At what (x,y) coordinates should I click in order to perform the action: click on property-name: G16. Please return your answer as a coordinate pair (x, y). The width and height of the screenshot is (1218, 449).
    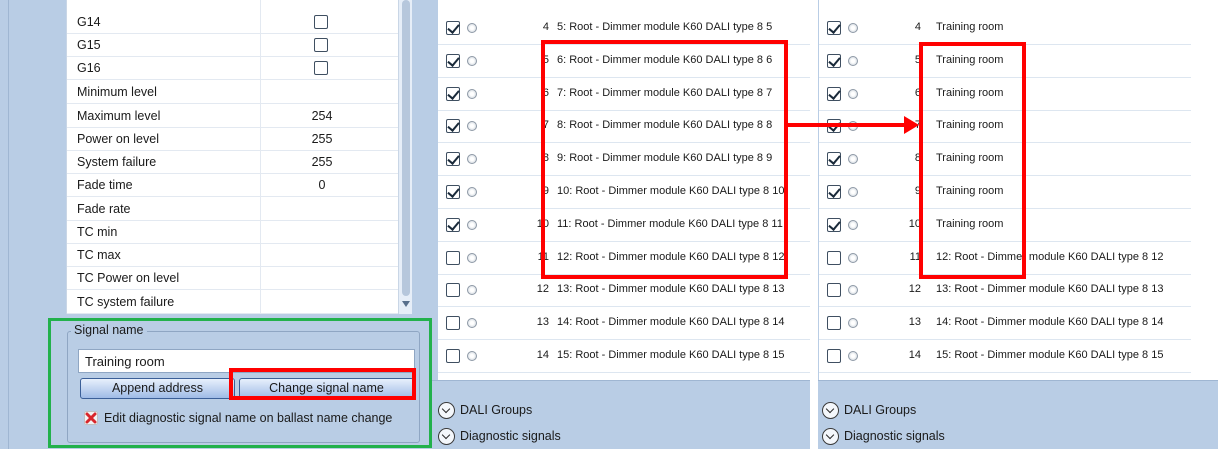
    Looking at the image, I should click on (89, 68).